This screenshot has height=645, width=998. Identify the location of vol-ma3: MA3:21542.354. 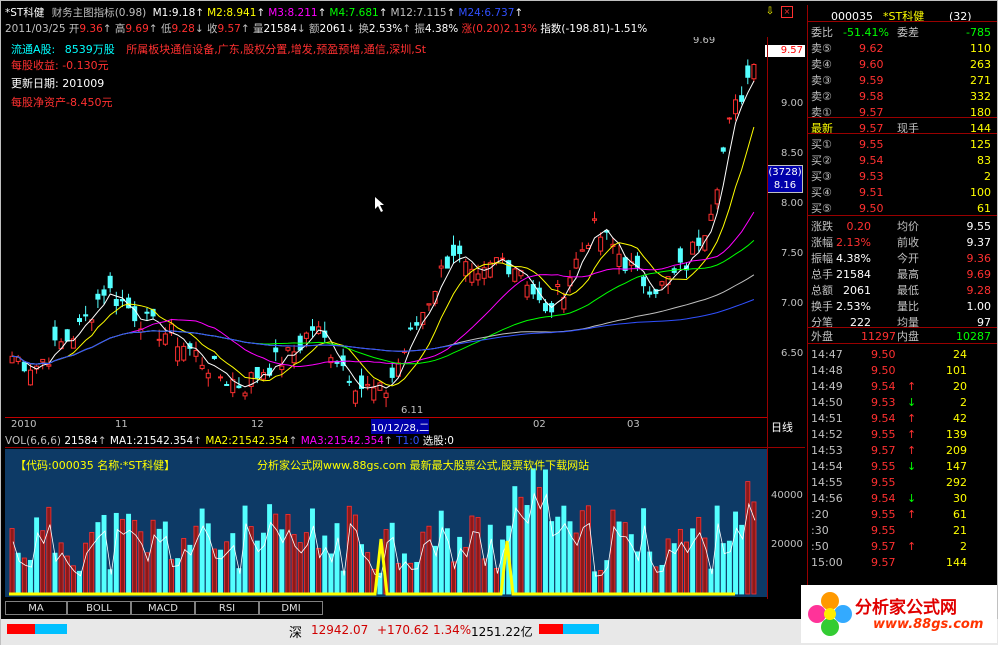
(342, 441).